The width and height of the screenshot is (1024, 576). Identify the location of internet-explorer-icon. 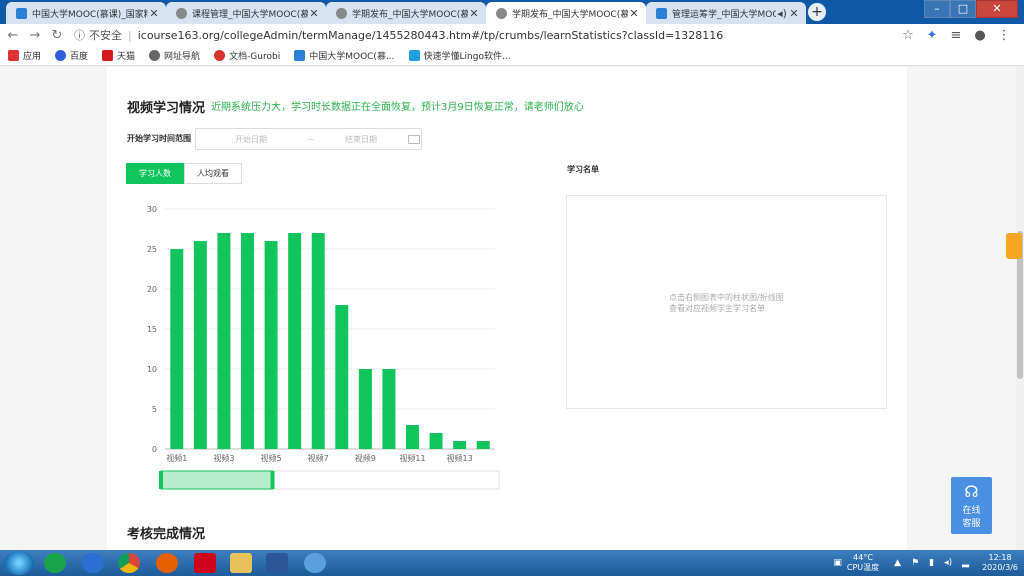
(93, 563).